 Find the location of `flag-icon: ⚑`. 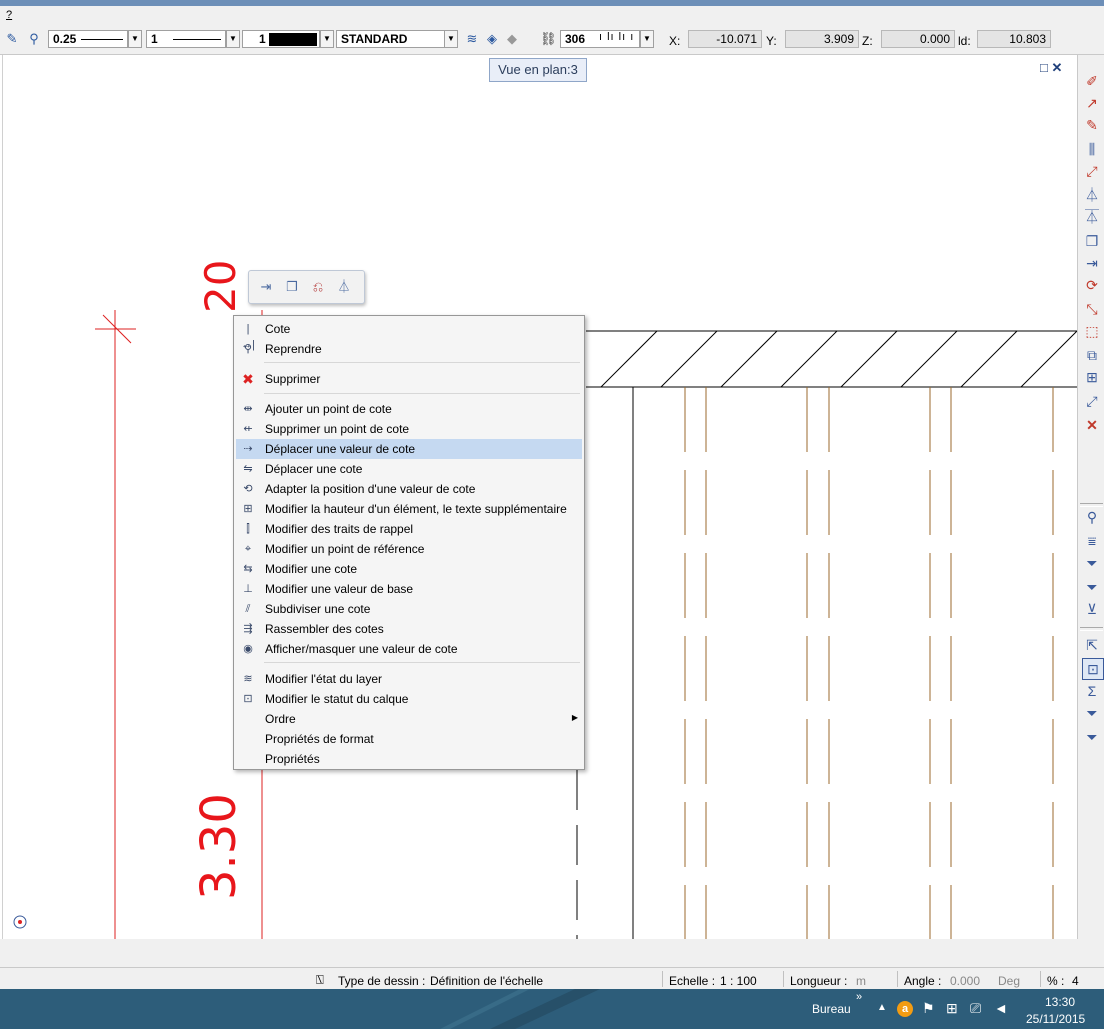

flag-icon: ⚑ is located at coordinates (928, 1008).